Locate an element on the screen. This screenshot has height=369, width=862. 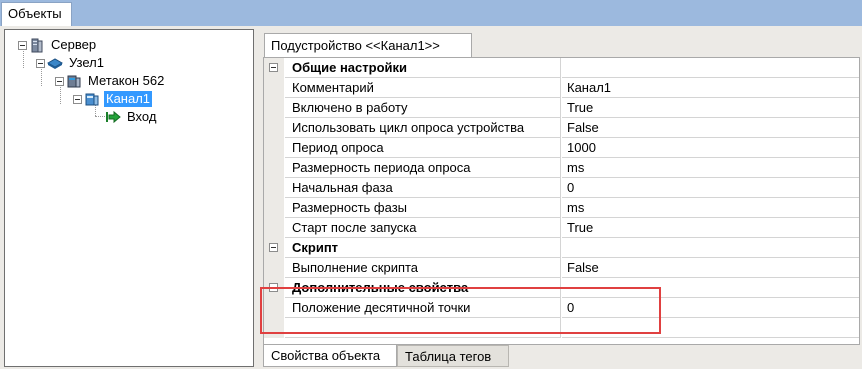
category-title: Общие настройки is located at coordinates (423, 68).